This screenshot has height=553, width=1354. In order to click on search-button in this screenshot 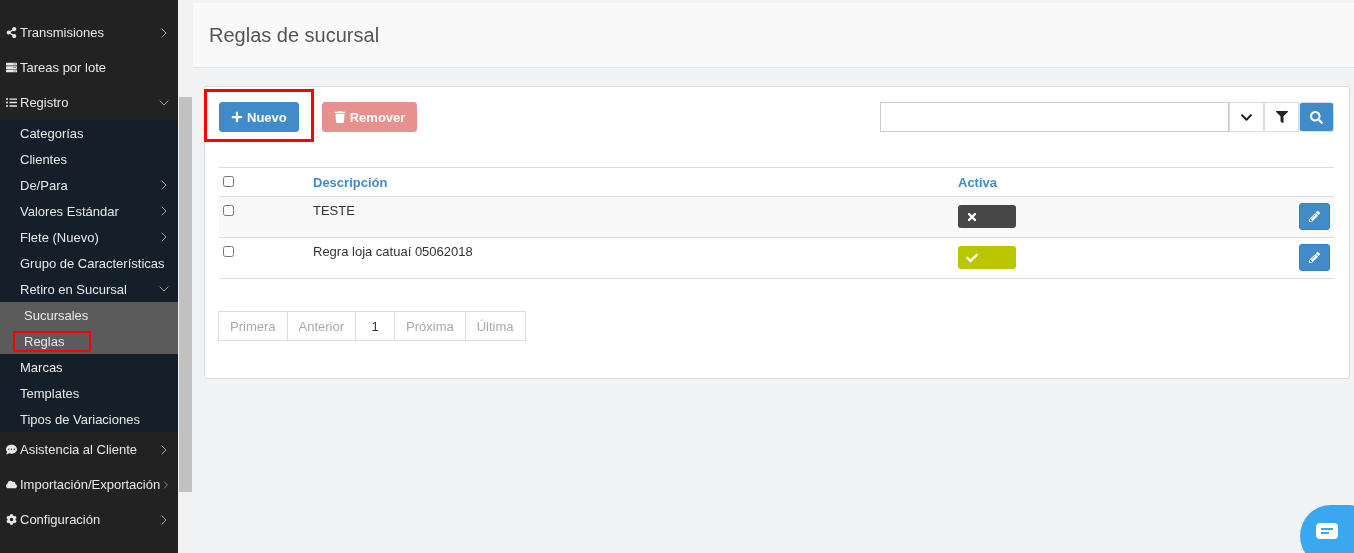, I will do `click(1316, 117)`.